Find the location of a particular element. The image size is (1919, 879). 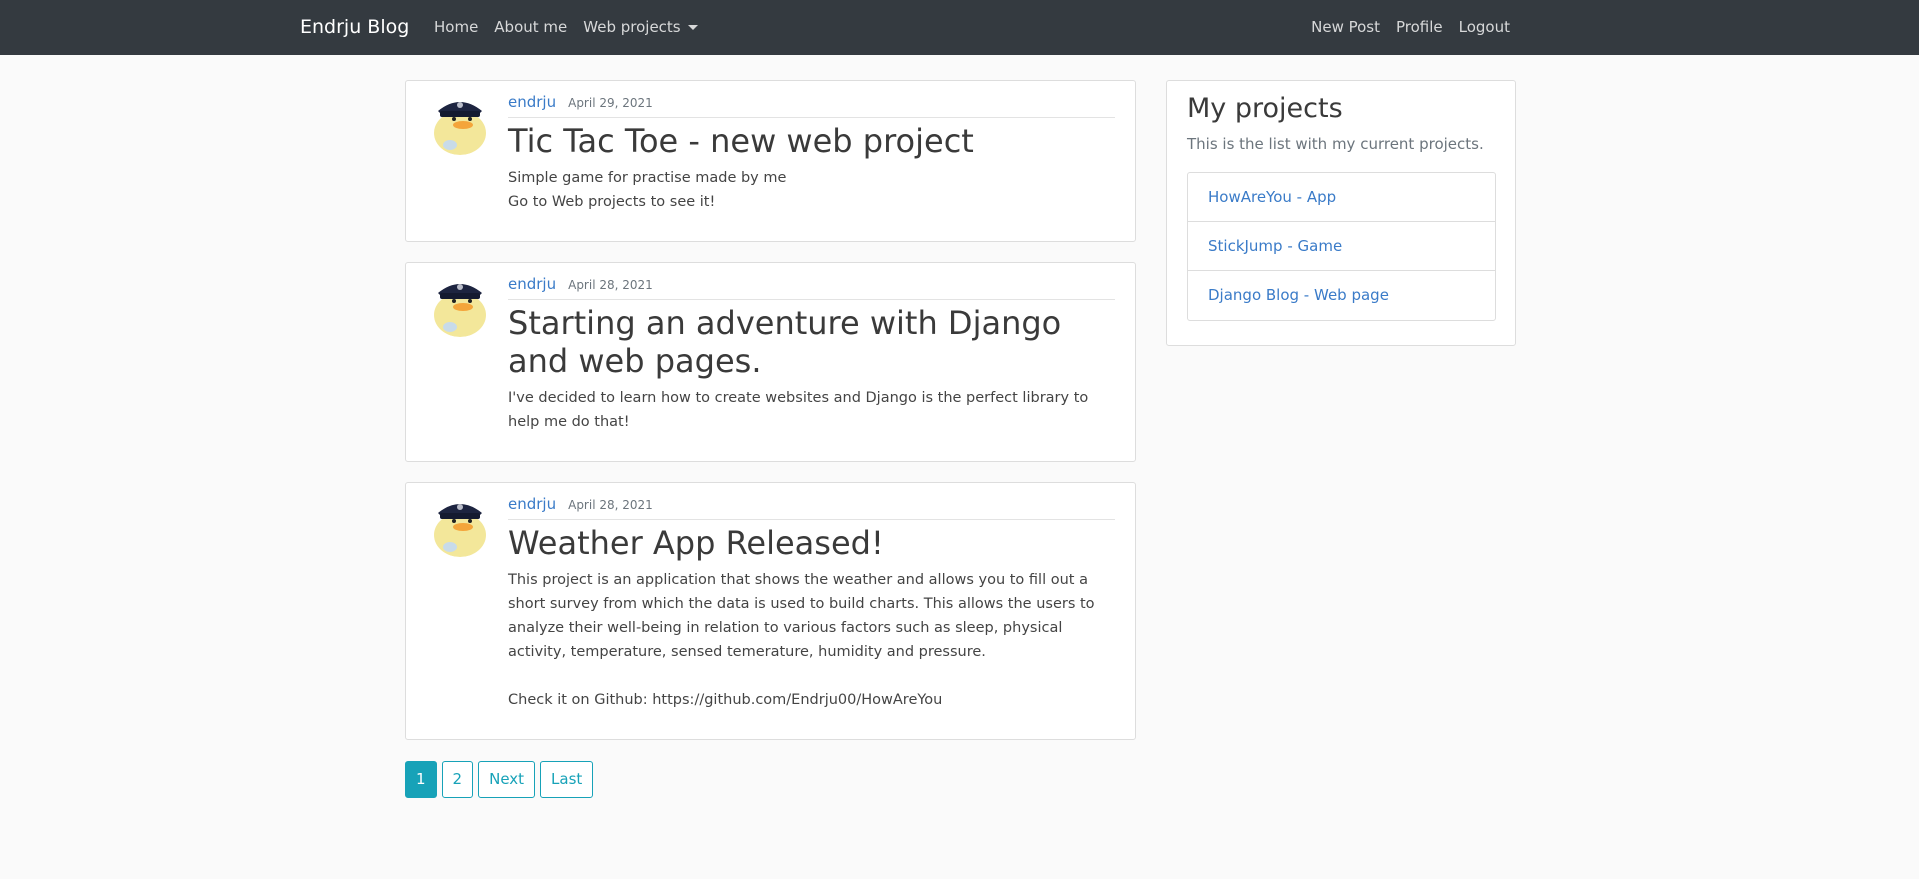

nav-web-projects-label: Web projects is located at coordinates (632, 27).